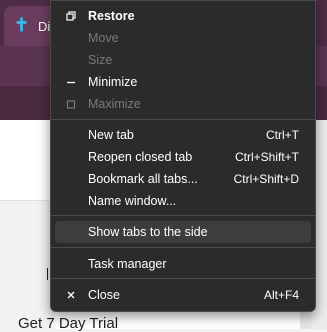  Describe the element at coordinates (183, 295) in the screenshot. I see `menu-item-close: Close Alt+F4` at that location.